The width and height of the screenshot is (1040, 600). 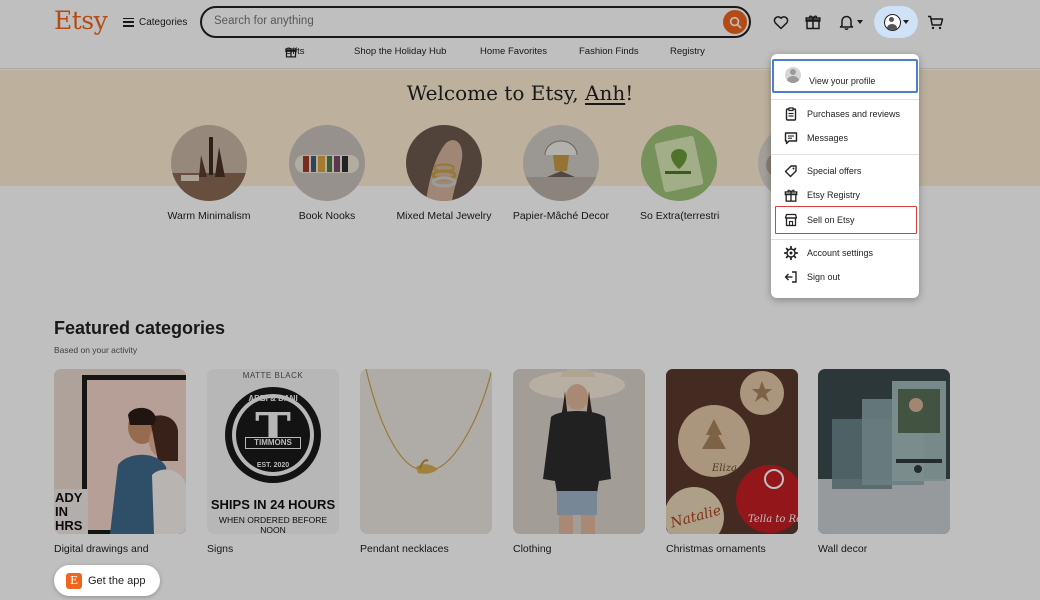 I want to click on menu-item-label: Etsy Registry, so click(x=834, y=195).